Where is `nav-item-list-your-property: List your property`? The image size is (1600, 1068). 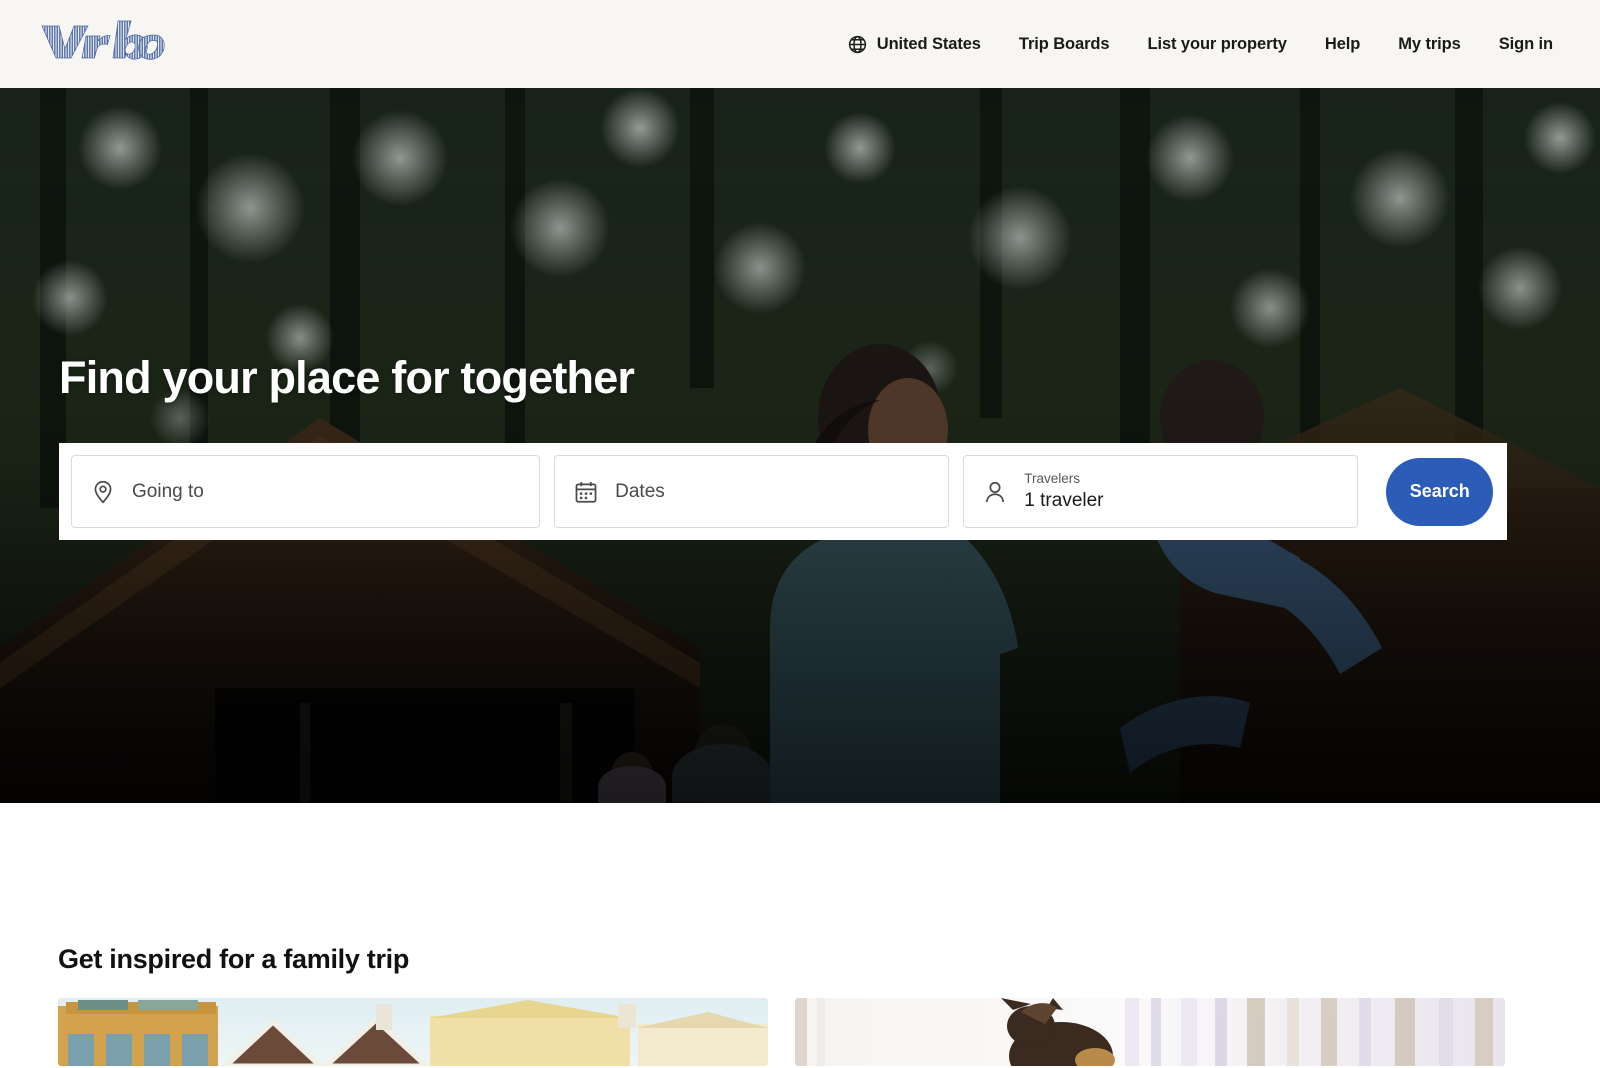
nav-item-list-your-property: List your property is located at coordinates (1216, 44).